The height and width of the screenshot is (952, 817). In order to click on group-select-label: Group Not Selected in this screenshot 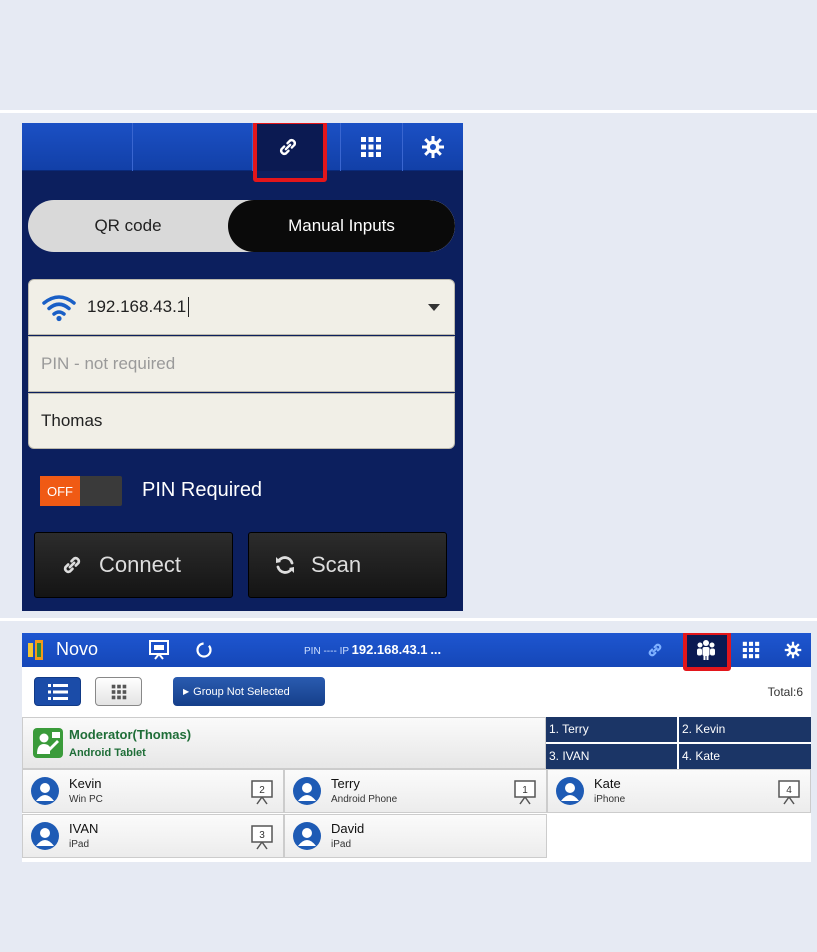, I will do `click(241, 691)`.